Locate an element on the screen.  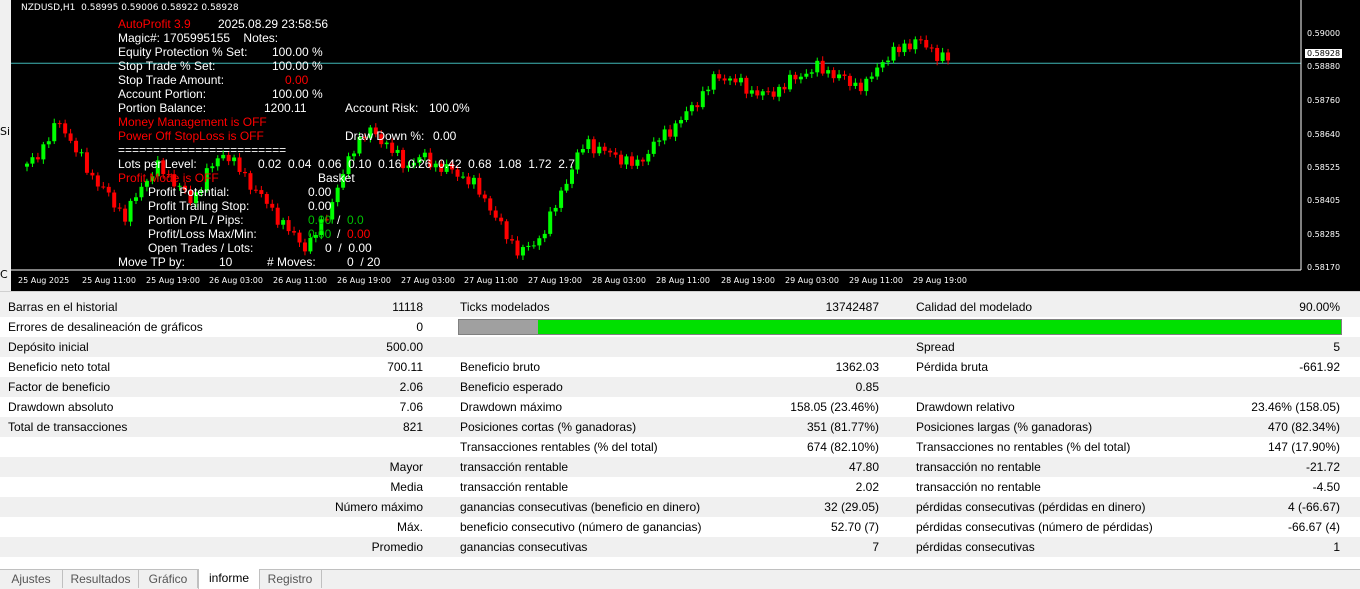
y-tick: 0.59000 is located at coordinates (1324, 33).